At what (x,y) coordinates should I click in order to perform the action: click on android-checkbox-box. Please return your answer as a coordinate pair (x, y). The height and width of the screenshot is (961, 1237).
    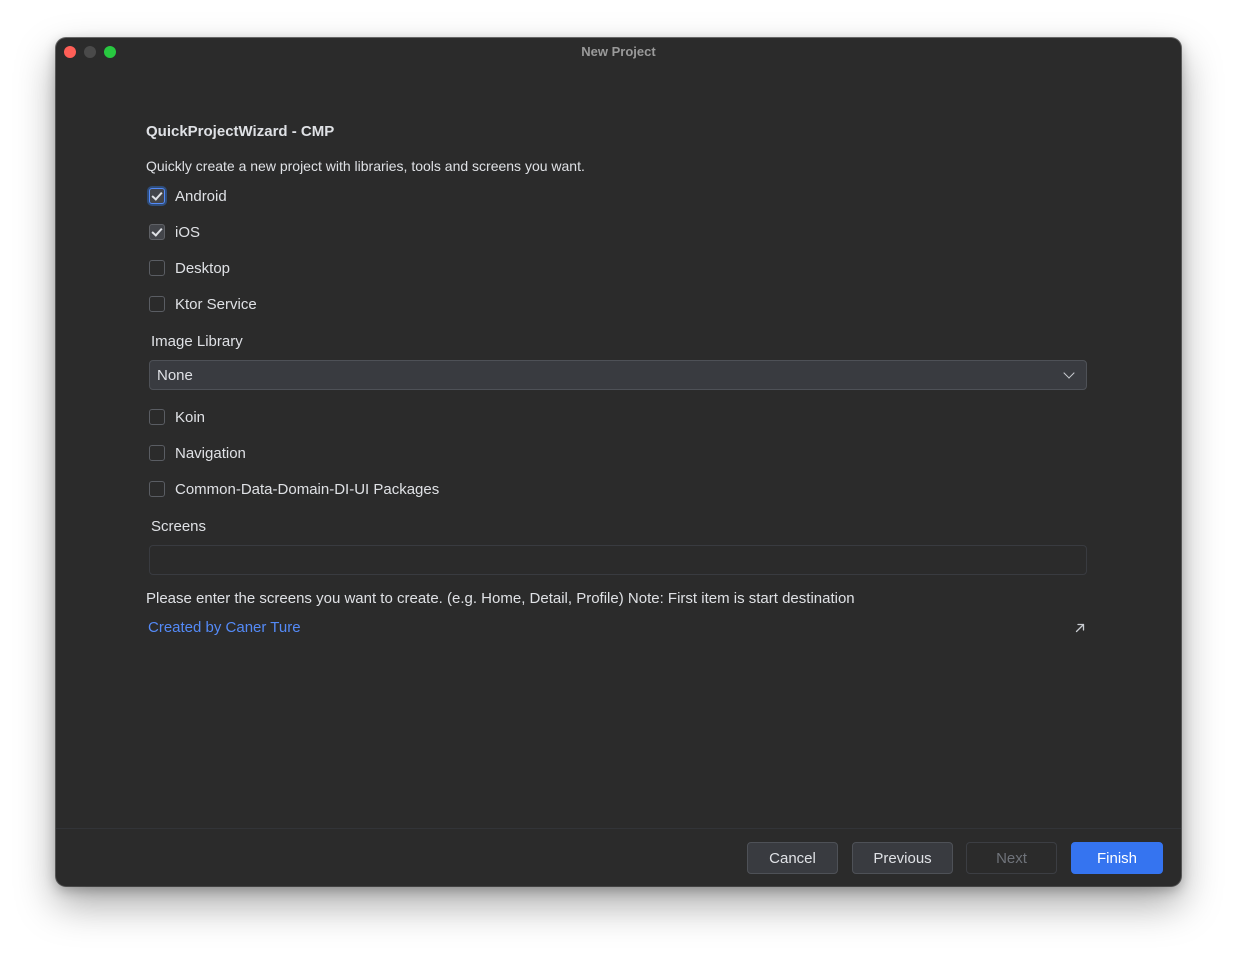
    Looking at the image, I should click on (157, 196).